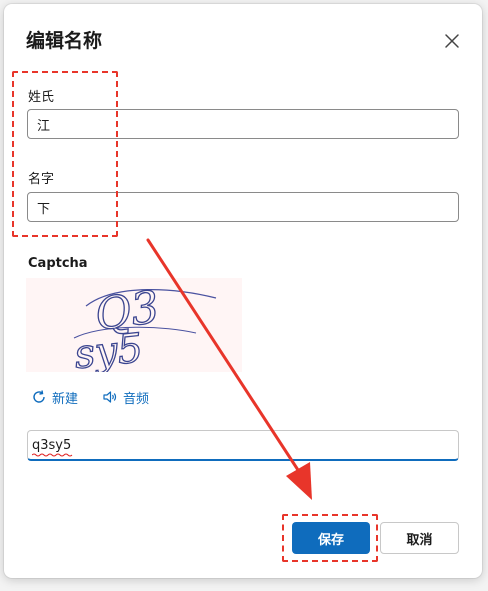 Image resolution: width=488 pixels, height=591 pixels. Describe the element at coordinates (58, 263) in the screenshot. I see `captcha-label: Captcha` at that location.